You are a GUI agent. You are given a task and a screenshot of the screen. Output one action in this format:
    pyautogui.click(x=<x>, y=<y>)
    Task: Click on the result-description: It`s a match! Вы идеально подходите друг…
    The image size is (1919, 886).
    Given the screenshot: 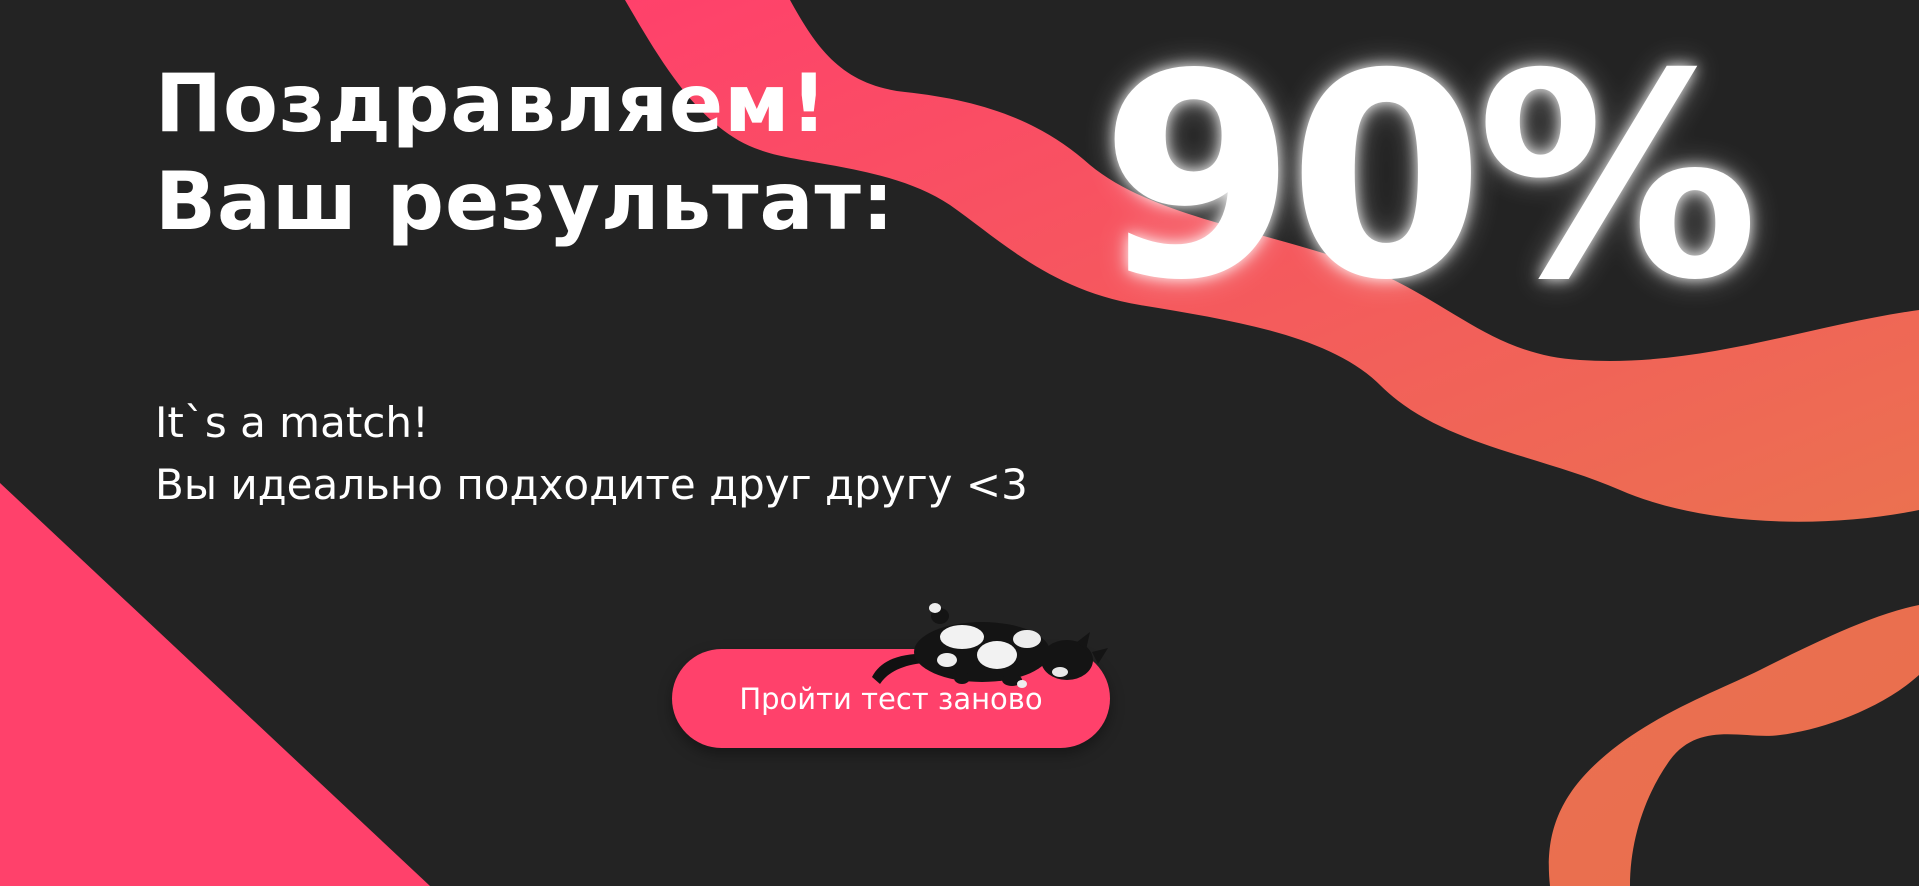 What is the action you would take?
    pyautogui.click(x=591, y=454)
    